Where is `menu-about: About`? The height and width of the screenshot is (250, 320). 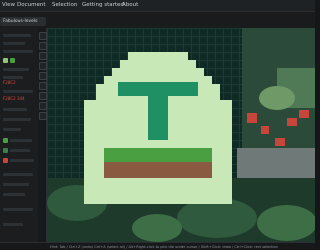 menu-about: About is located at coordinates (130, 5).